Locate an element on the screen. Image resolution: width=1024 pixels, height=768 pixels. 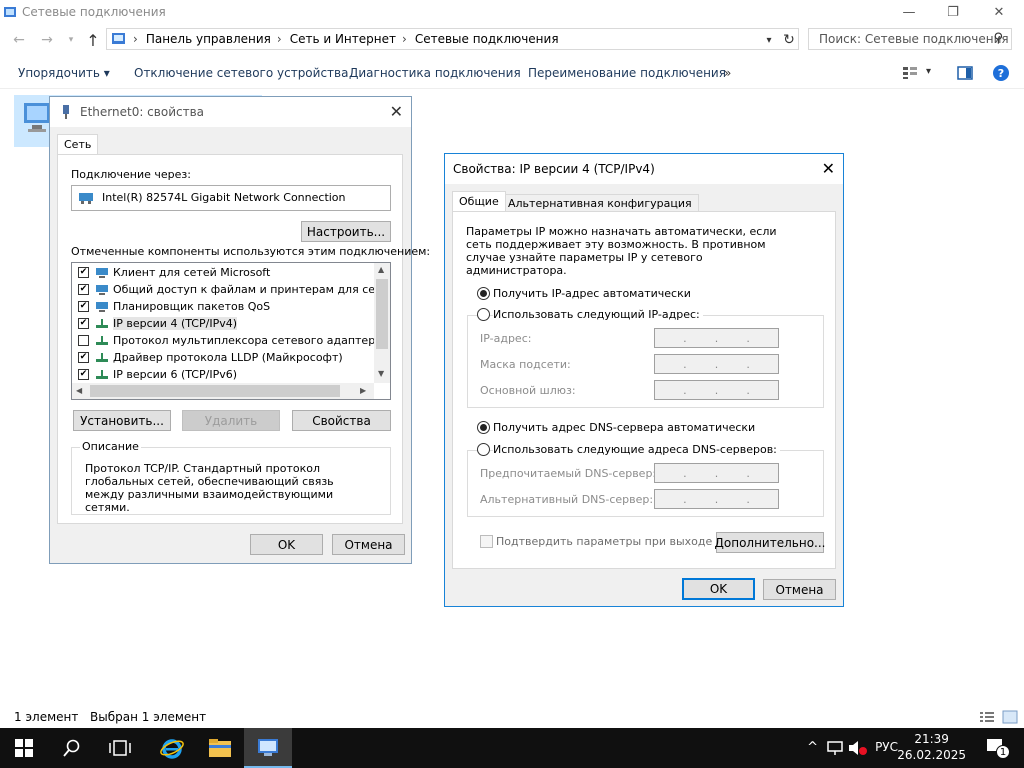
ipv4-cancel-button: Отмена is located at coordinates (799, 589).